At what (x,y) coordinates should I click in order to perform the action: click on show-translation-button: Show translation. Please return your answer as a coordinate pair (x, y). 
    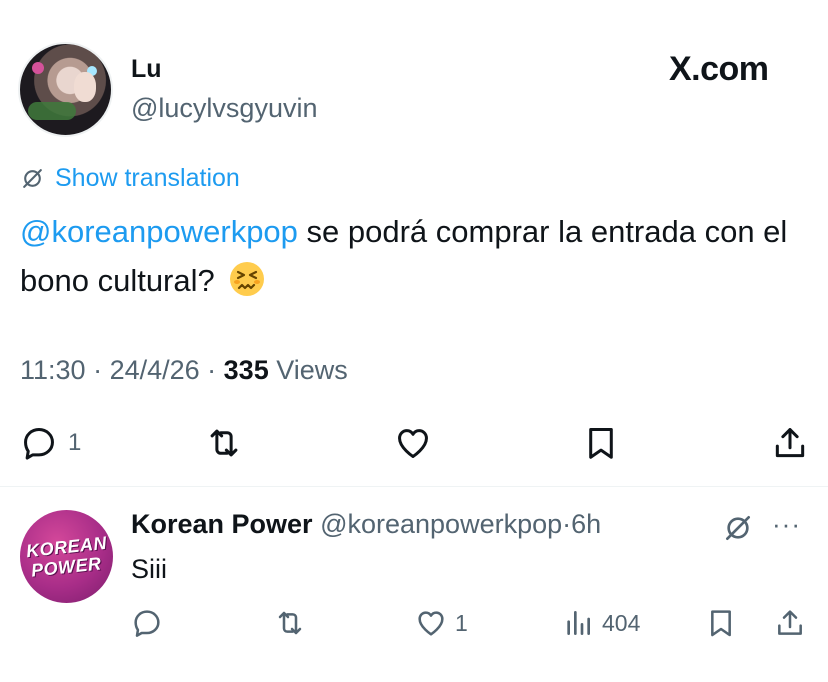
    Looking at the image, I should click on (130, 178).